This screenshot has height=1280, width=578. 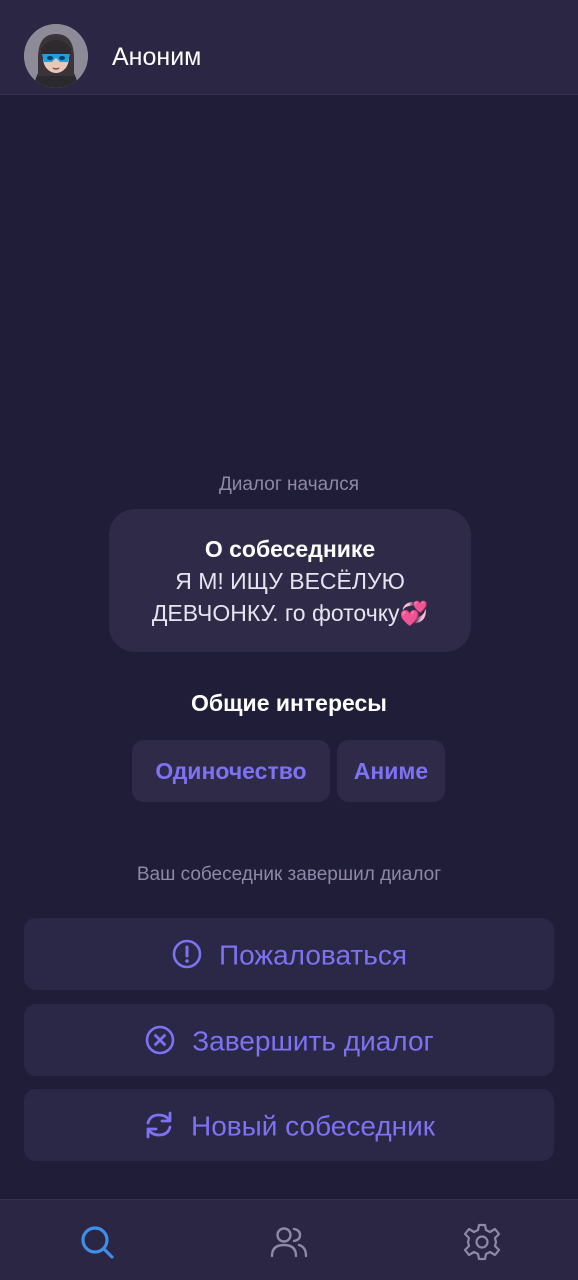 What do you see at coordinates (187, 953) in the screenshot?
I see `exclamation-circle-icon` at bounding box center [187, 953].